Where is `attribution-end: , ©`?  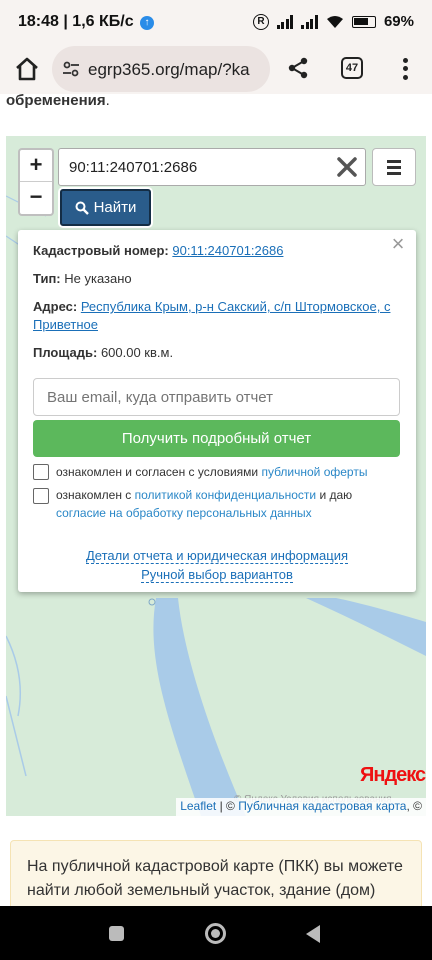 attribution-end: , © is located at coordinates (414, 806).